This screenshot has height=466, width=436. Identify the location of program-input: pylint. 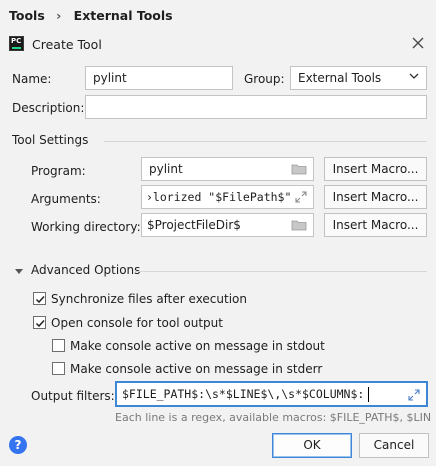
(227, 169).